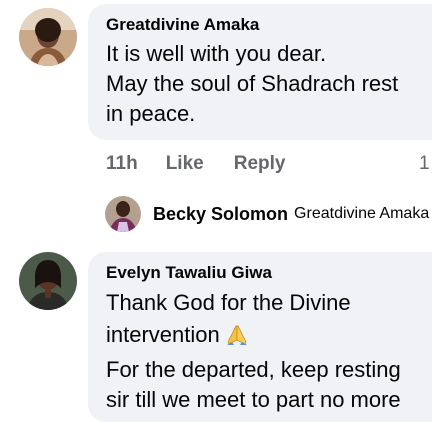 The height and width of the screenshot is (422, 432). What do you see at coordinates (269, 337) in the screenshot?
I see `comment-text-line: intervention` at bounding box center [269, 337].